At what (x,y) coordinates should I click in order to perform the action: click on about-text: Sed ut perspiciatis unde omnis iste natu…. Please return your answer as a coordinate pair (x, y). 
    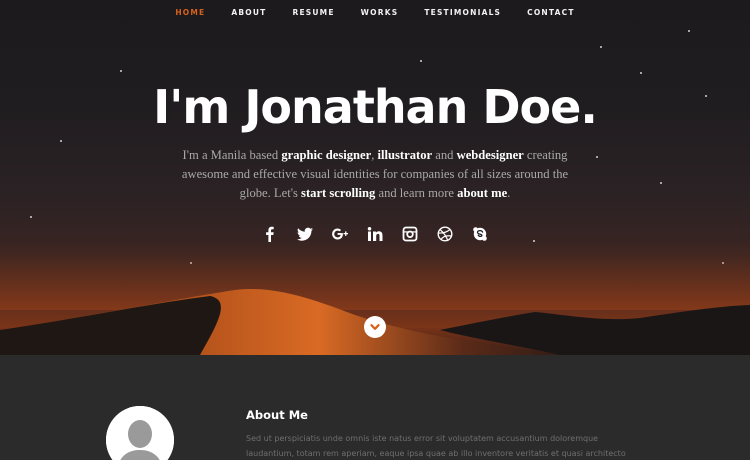
    Looking at the image, I should click on (436, 446).